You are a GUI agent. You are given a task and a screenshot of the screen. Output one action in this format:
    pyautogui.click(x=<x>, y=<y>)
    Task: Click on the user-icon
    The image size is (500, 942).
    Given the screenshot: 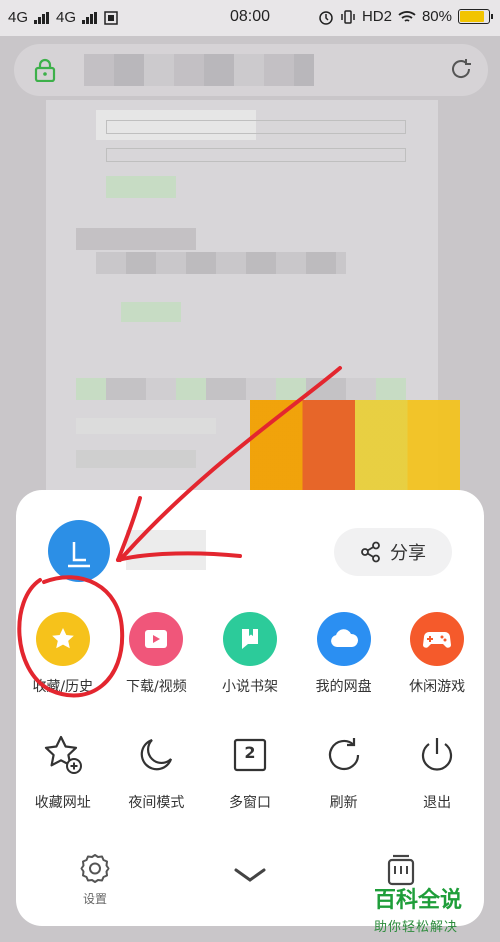 What is the action you would take?
    pyautogui.click(x=79, y=555)
    